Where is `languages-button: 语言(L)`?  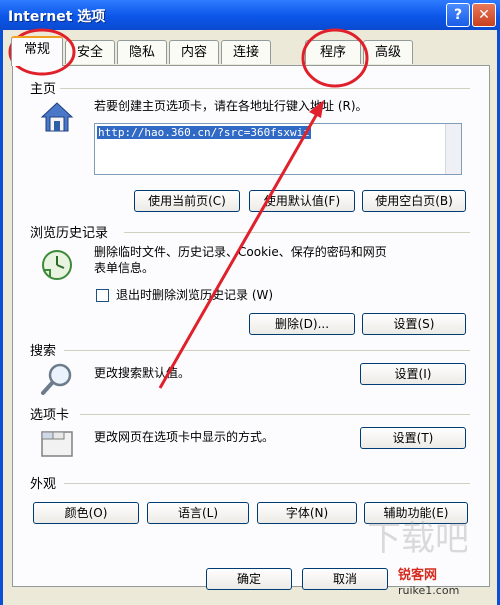
languages-button: 语言(L) is located at coordinates (198, 513).